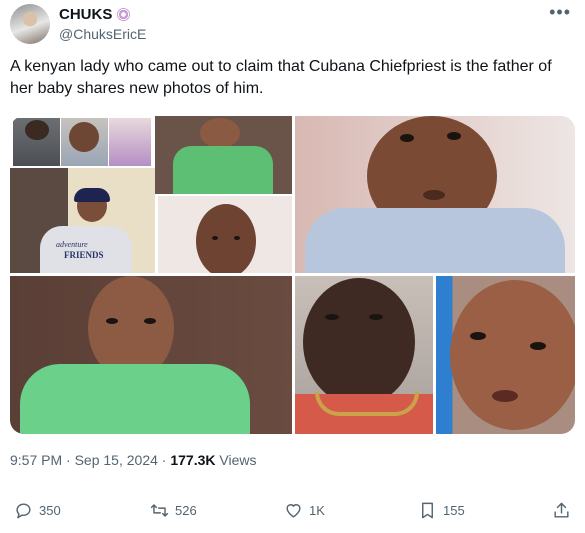  What do you see at coordinates (30, 24) in the screenshot?
I see `avatar` at bounding box center [30, 24].